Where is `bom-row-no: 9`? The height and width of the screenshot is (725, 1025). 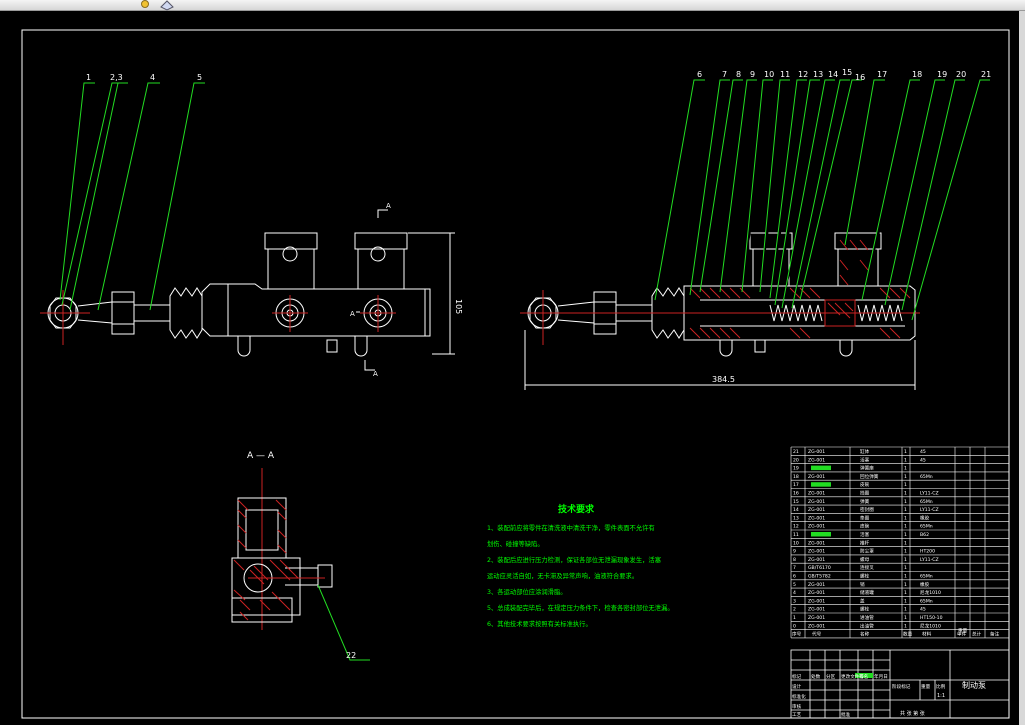 bom-row-no: 9 is located at coordinates (794, 552).